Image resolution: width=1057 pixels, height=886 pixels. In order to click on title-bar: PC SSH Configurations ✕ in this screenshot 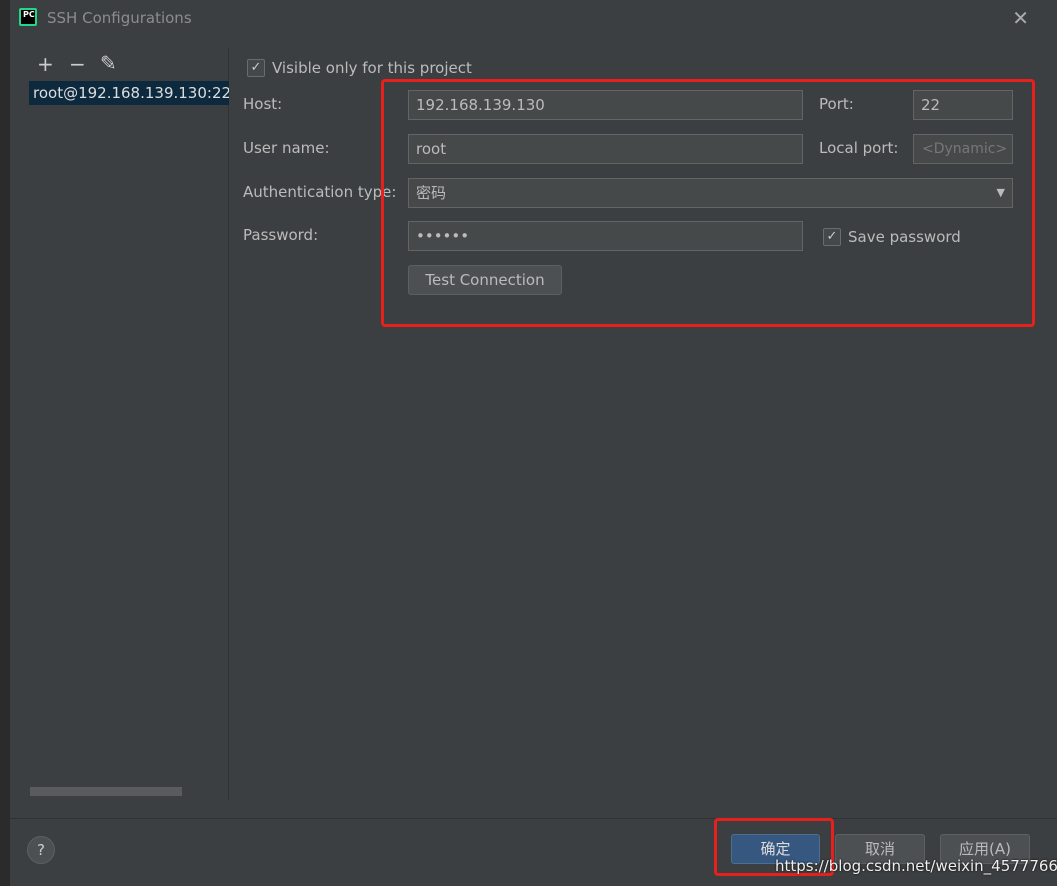, I will do `click(533, 19)`.